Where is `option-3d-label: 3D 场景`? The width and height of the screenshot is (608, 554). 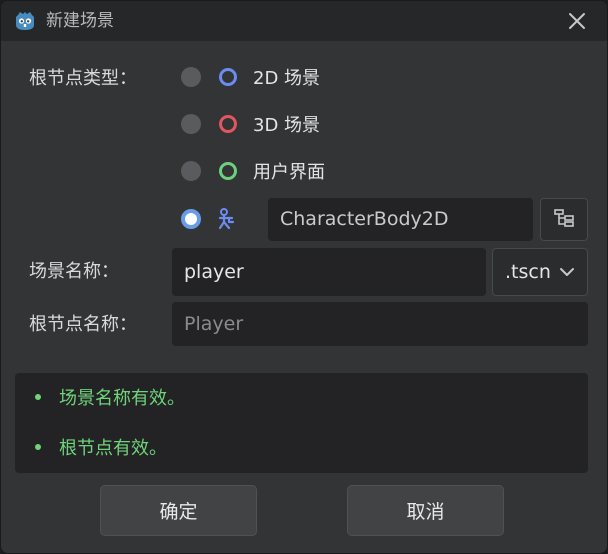
option-3d-label: 3D 场景 is located at coordinates (287, 125).